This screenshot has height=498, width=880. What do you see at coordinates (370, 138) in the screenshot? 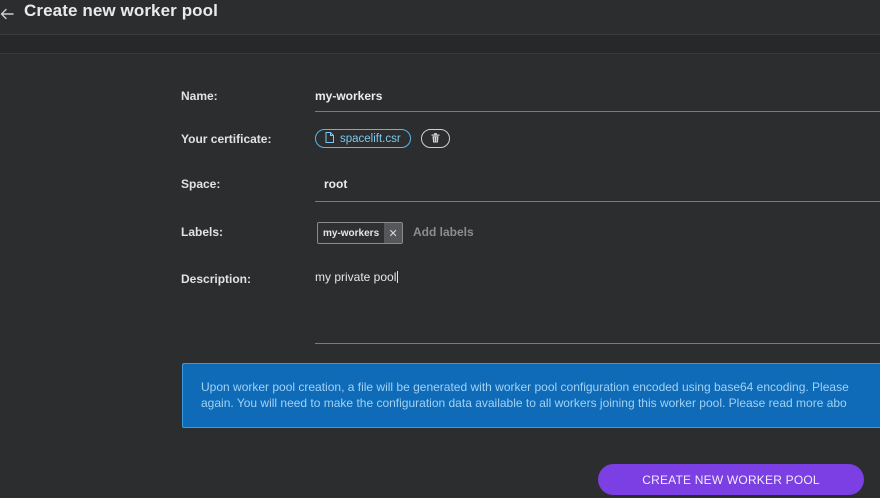
I see `certificate-file-name: spacelift.csr` at bounding box center [370, 138].